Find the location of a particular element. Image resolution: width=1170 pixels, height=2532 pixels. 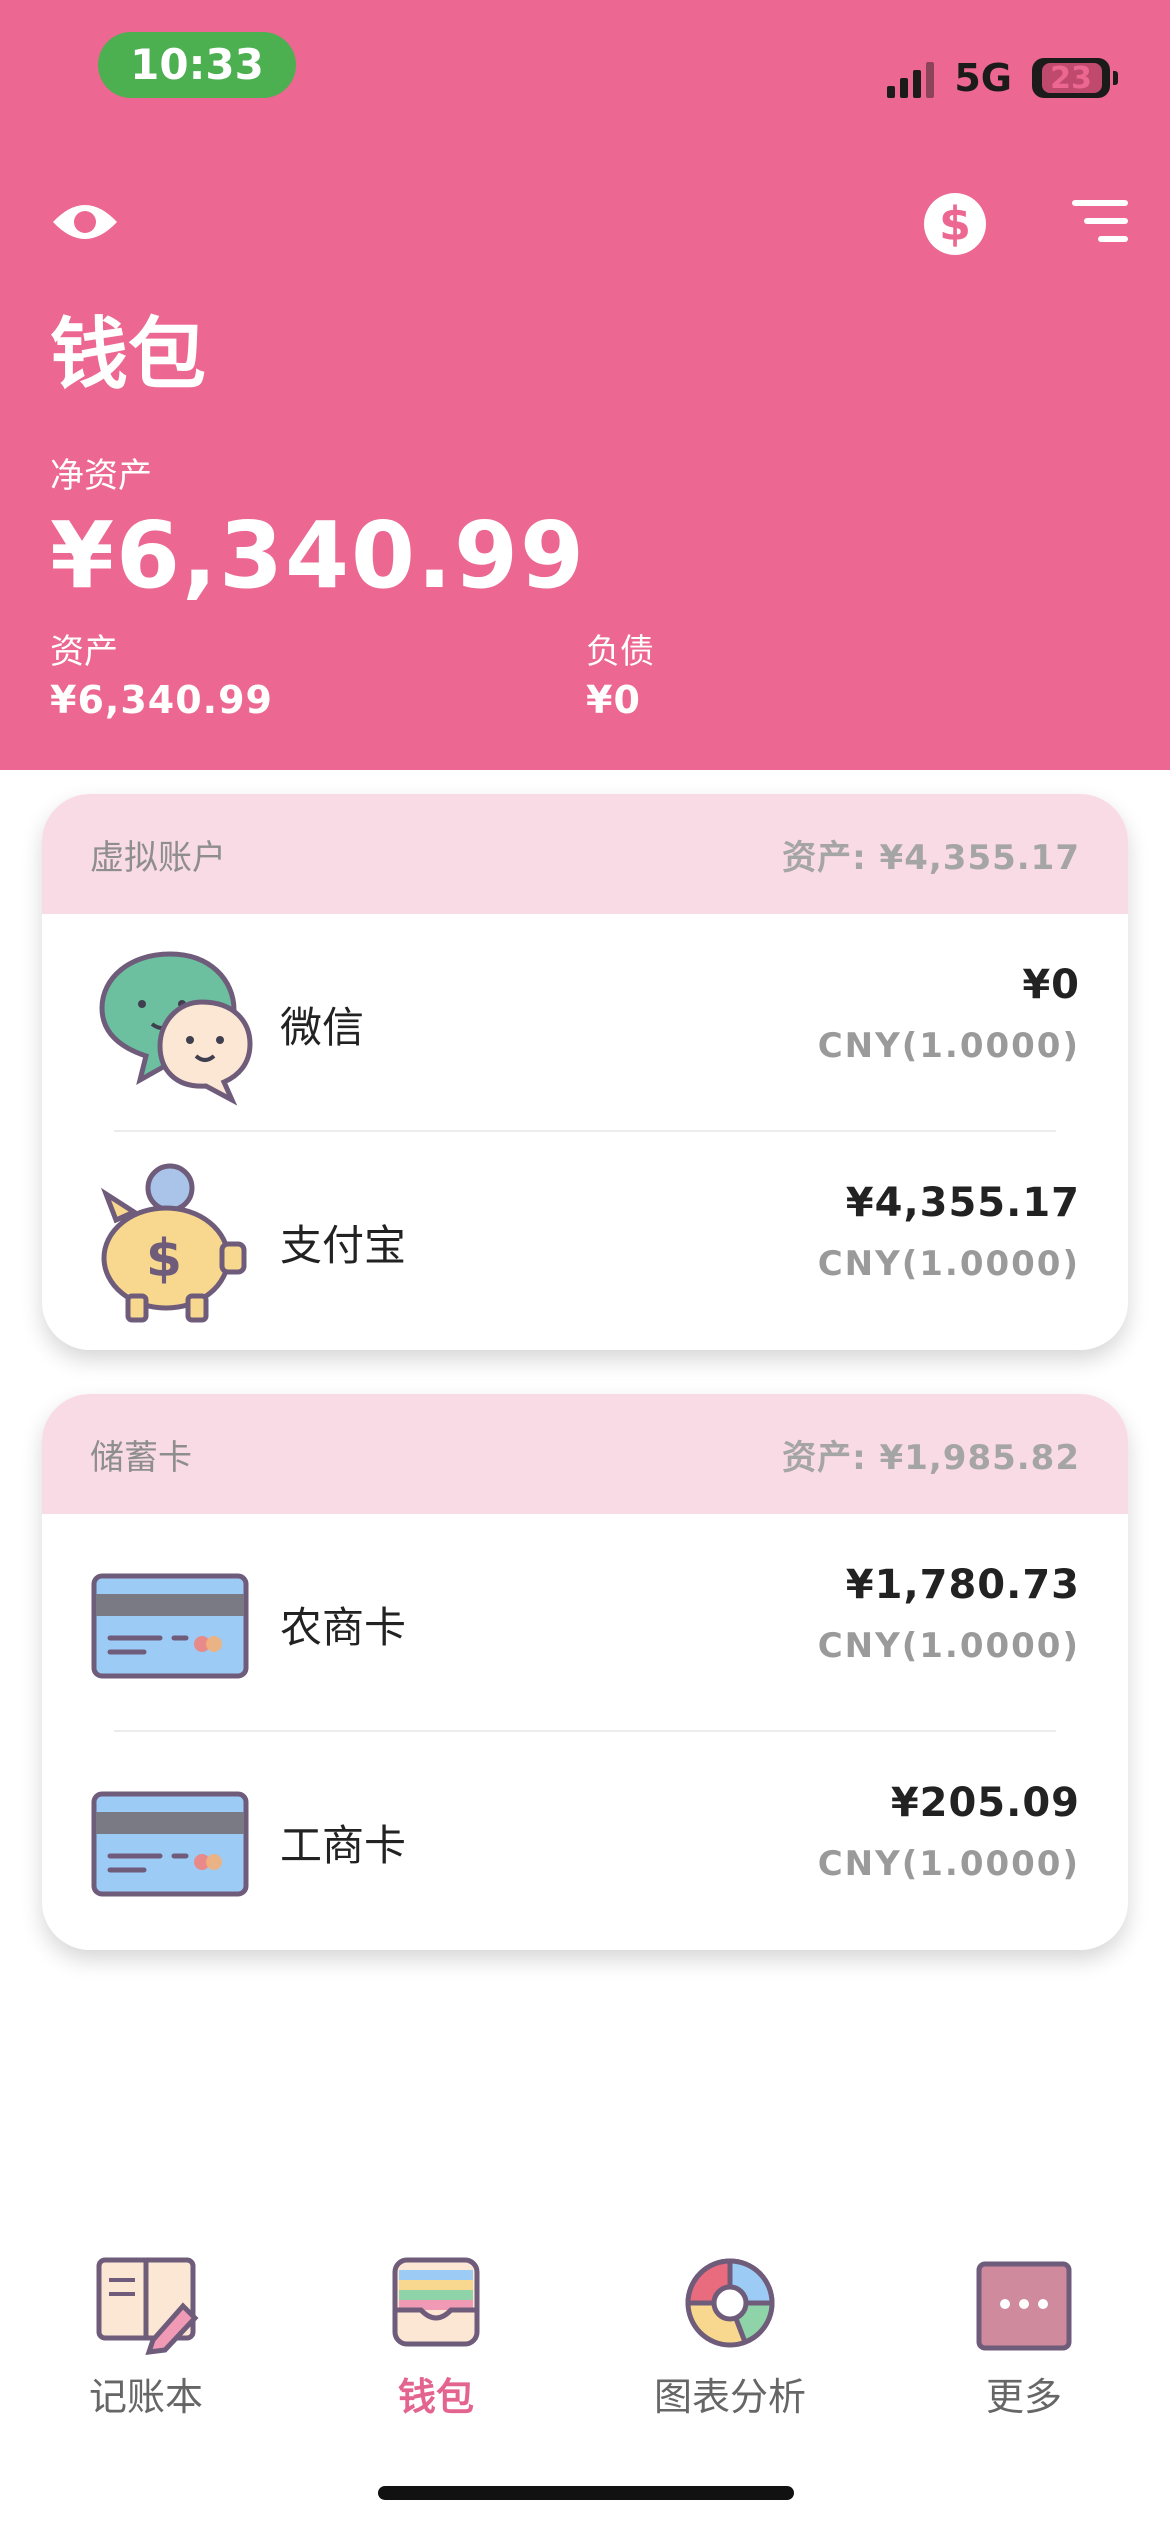

network-type: 5G is located at coordinates (983, 78).